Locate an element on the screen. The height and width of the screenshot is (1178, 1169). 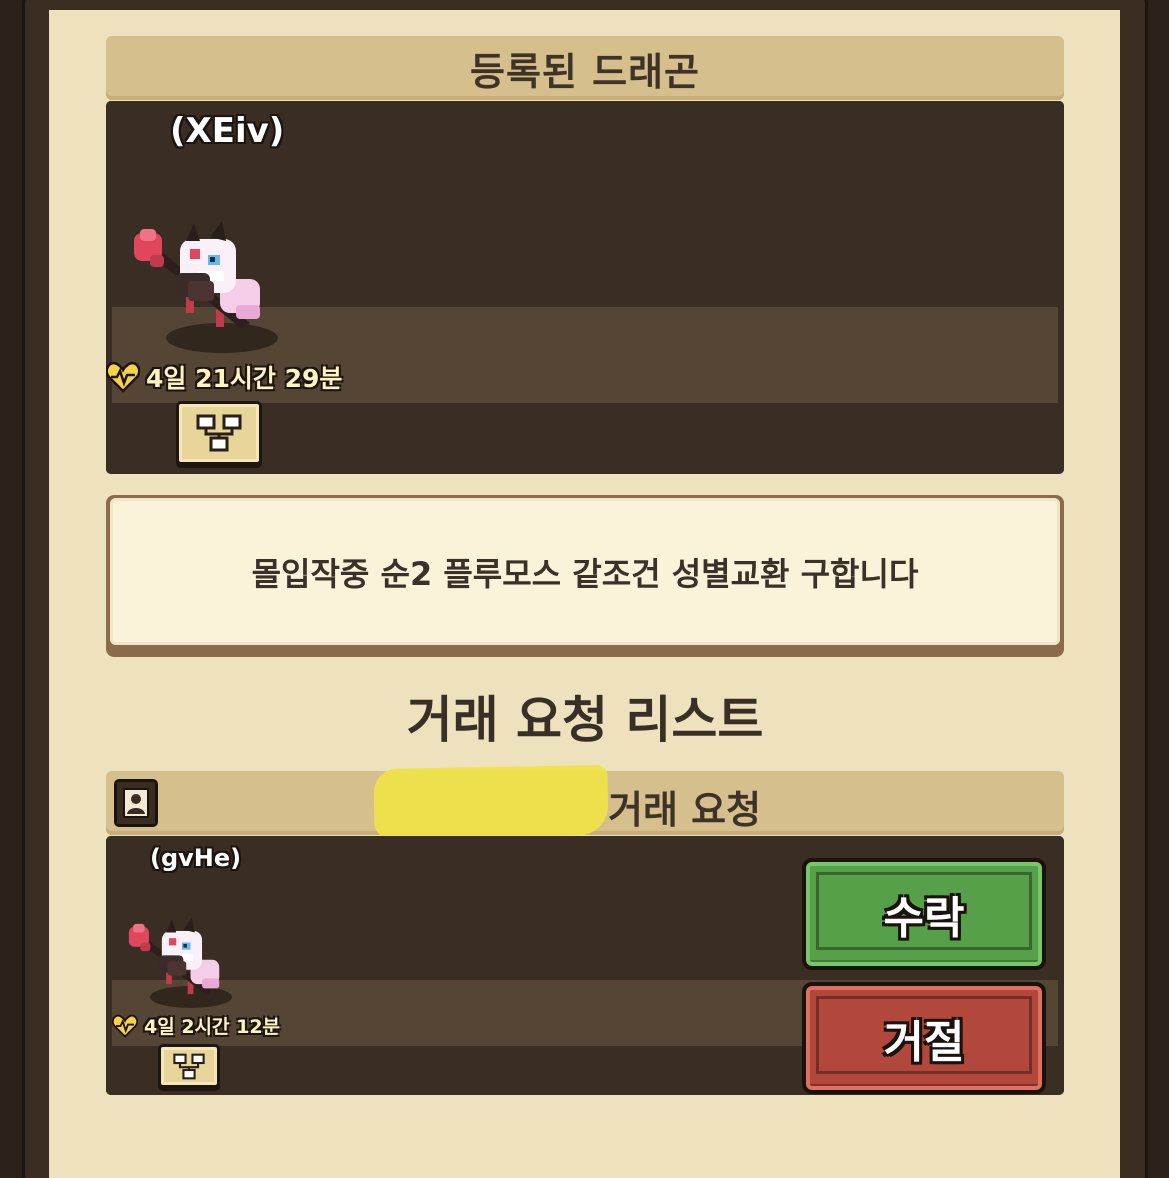
registered-dragon-title: 등록된 드래곤 is located at coordinates (585, 71).